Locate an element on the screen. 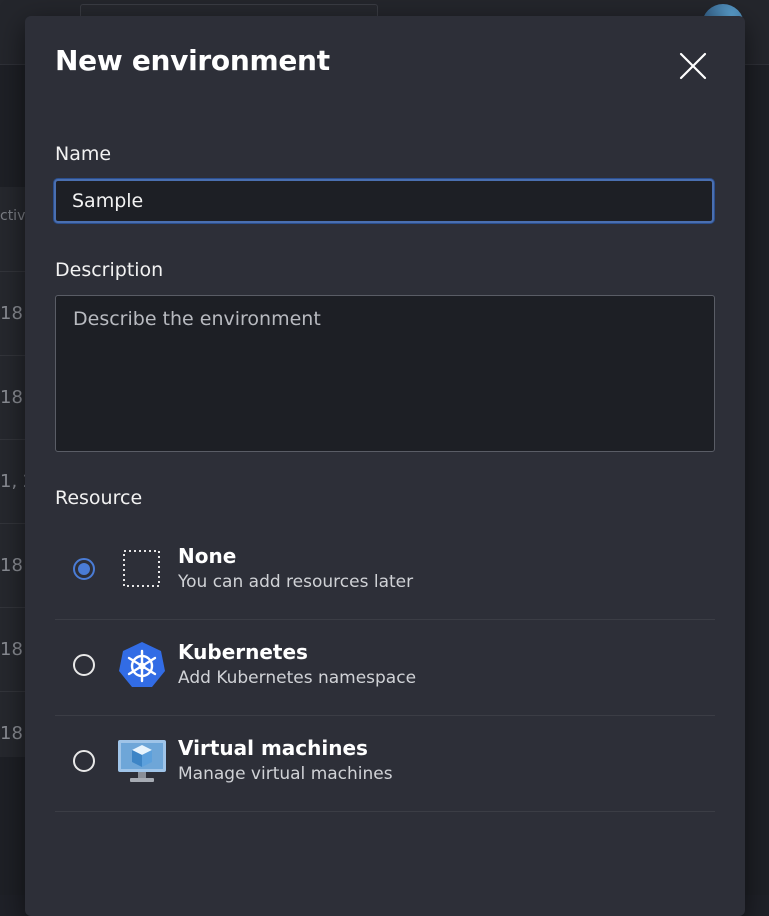  resource-option-none: None You can add resources later is located at coordinates (385, 572).